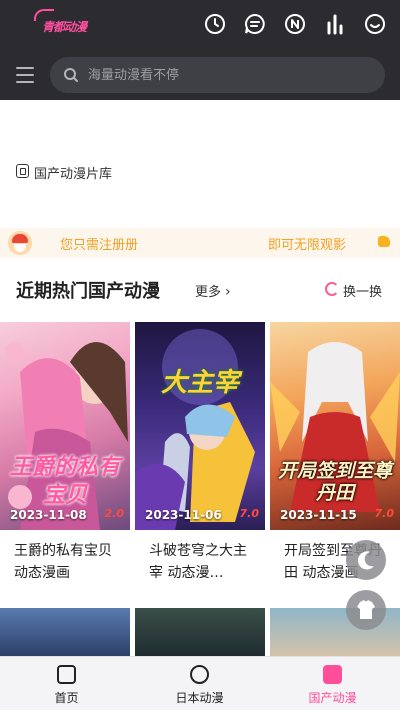  Describe the element at coordinates (200, 243) in the screenshot. I see `register-banner: 您只需注册册 即可无限观影` at that location.